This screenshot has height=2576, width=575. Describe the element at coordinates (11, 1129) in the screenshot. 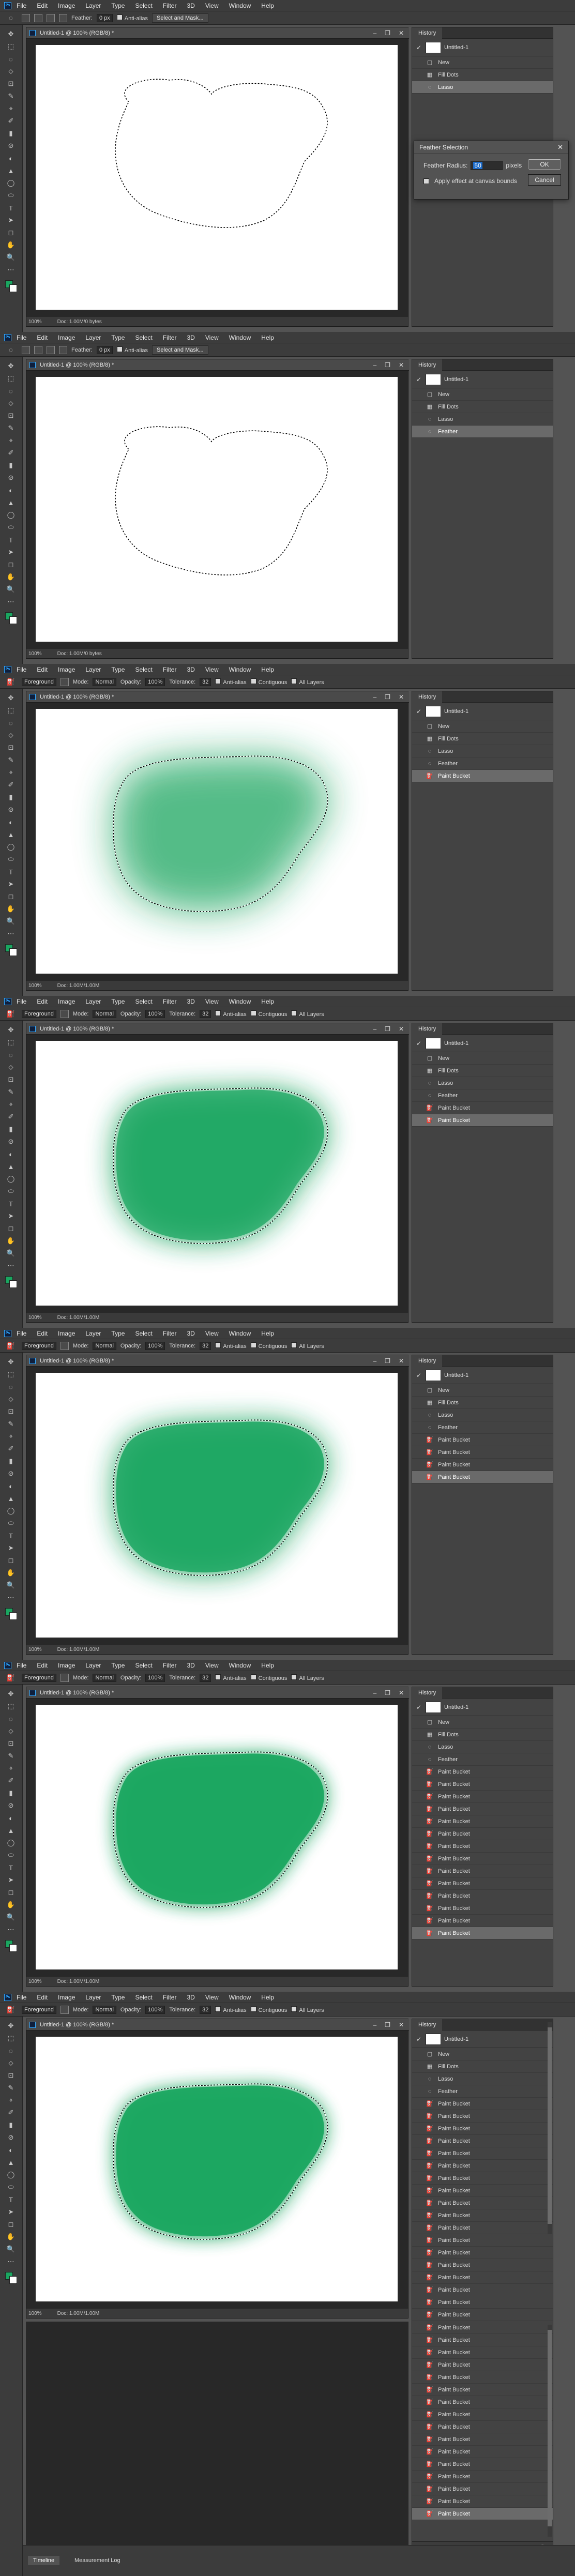

I see `clone-stamp-icon: ▮` at that location.